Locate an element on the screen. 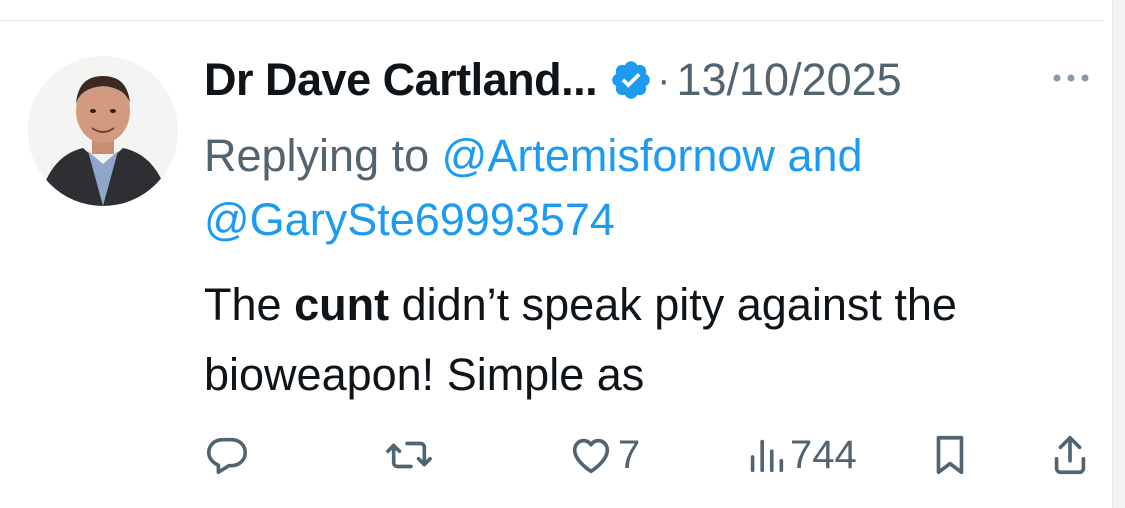  tweet-text-bold: cunt is located at coordinates (342, 304).